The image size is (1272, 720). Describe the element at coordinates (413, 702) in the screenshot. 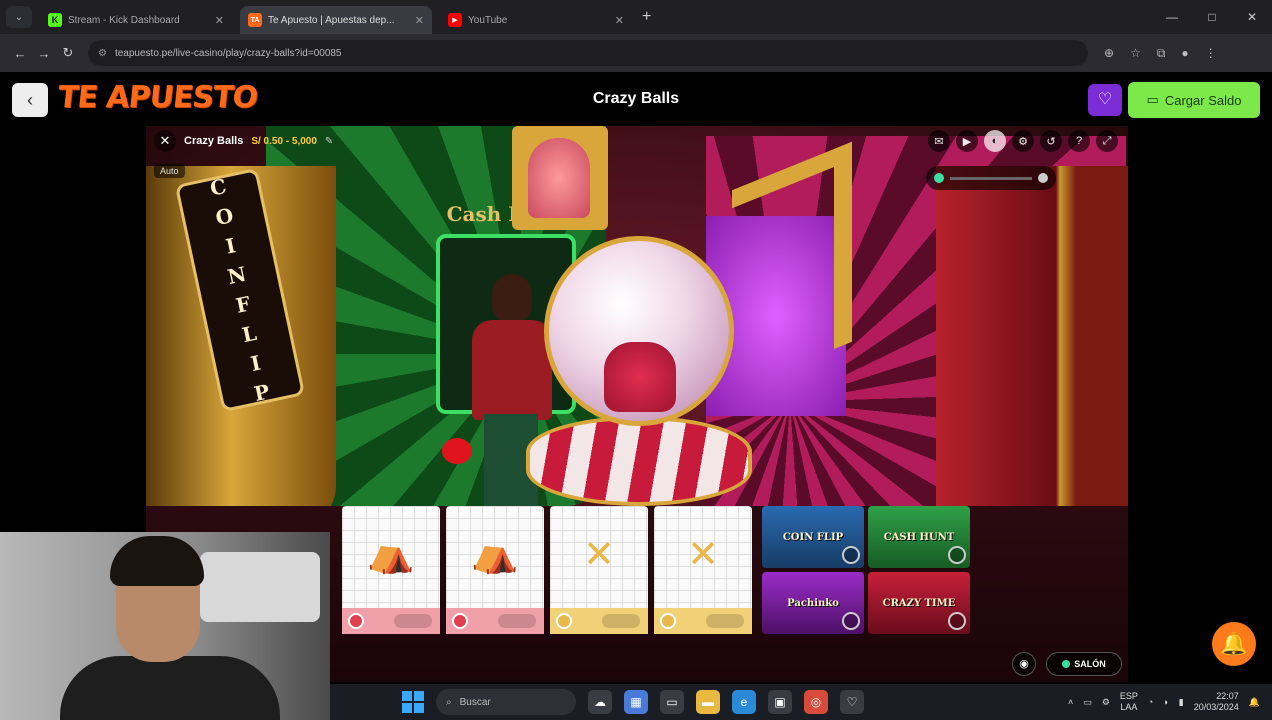

I see `windows-start-icon` at that location.